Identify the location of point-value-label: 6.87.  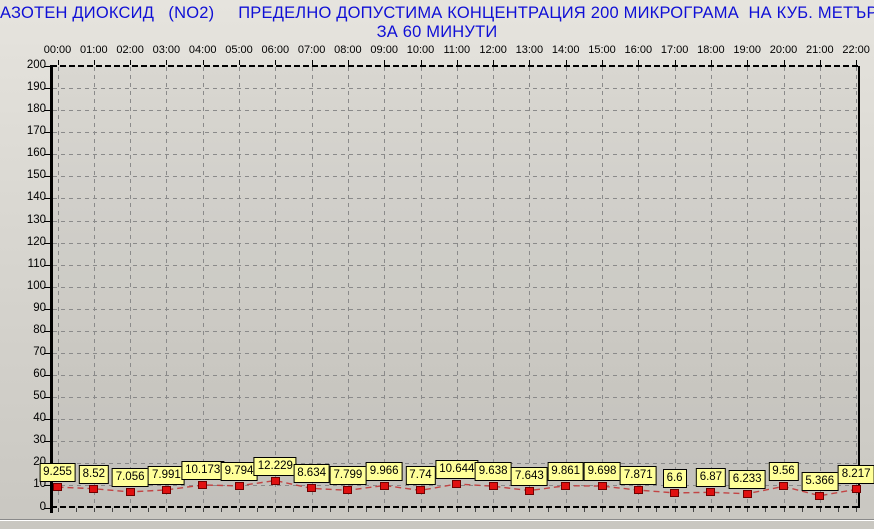
(711, 478).